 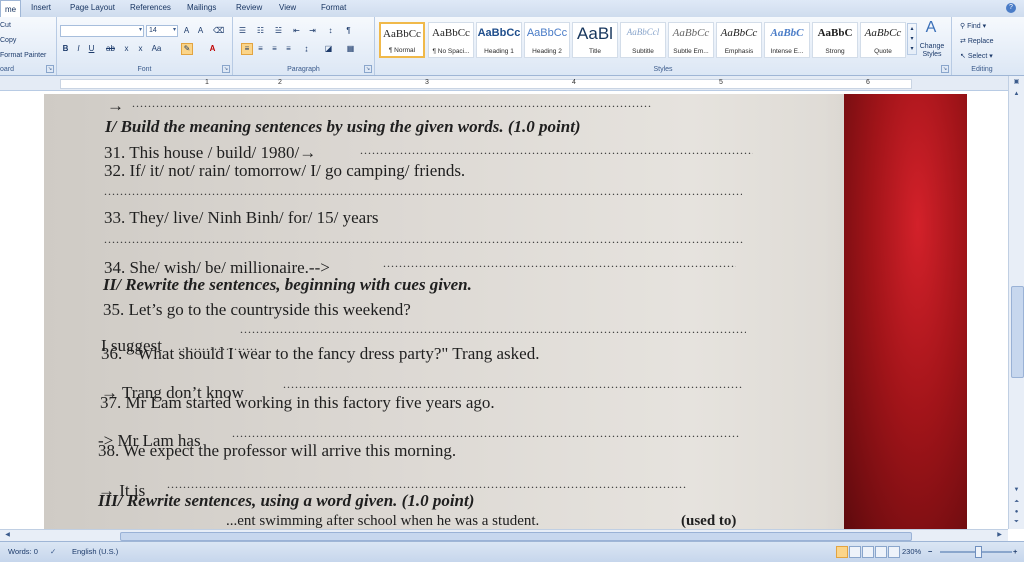 What do you see at coordinates (980, 41) in the screenshot?
I see `replace-label: Replace` at bounding box center [980, 41].